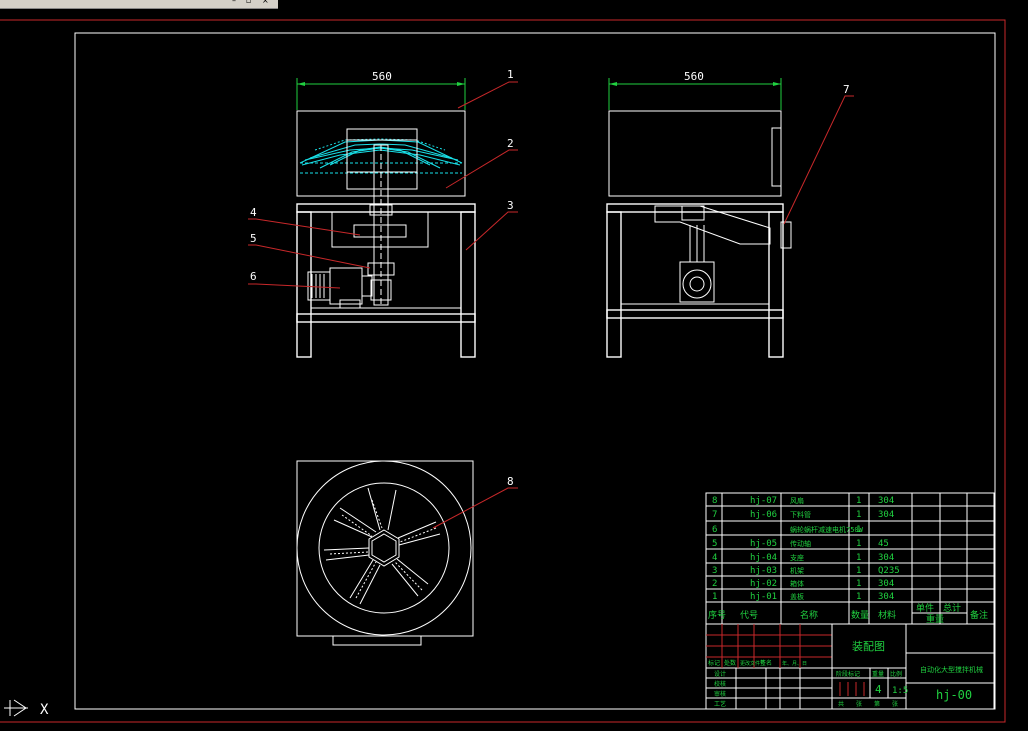 This screenshot has width=1028, height=731. Describe the element at coordinates (809, 615) in the screenshot. I see `bom-hdr-name: 名称` at that location.